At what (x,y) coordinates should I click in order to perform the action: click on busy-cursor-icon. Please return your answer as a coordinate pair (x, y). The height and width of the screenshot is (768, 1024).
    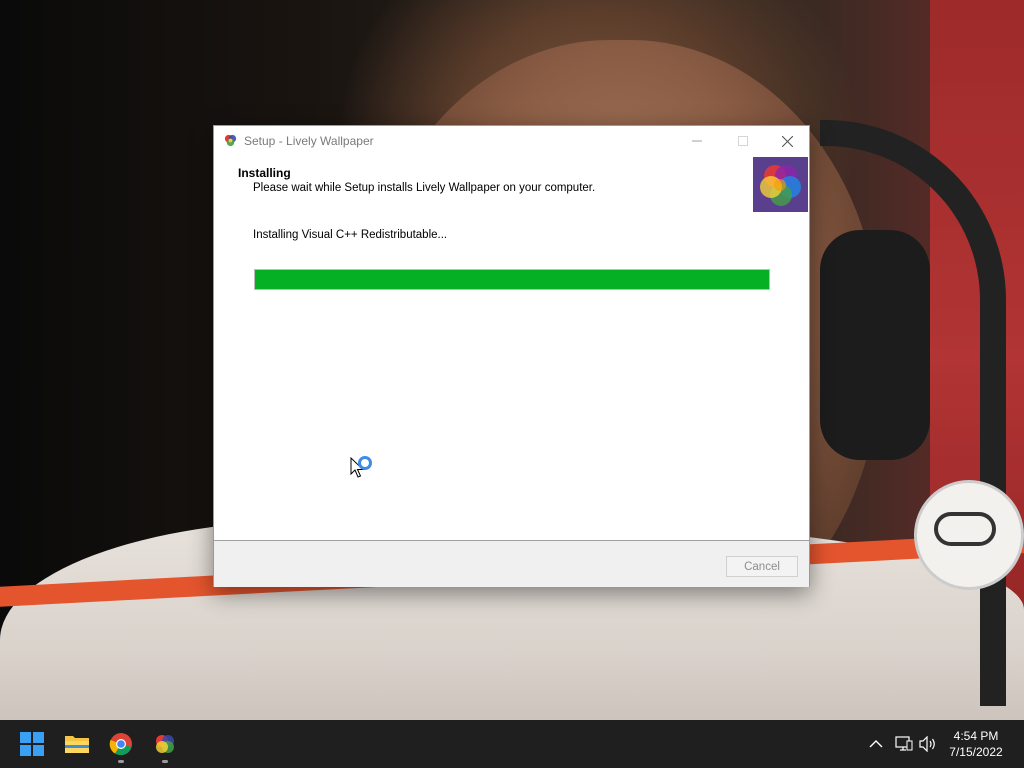
    Looking at the image, I should click on (361, 467).